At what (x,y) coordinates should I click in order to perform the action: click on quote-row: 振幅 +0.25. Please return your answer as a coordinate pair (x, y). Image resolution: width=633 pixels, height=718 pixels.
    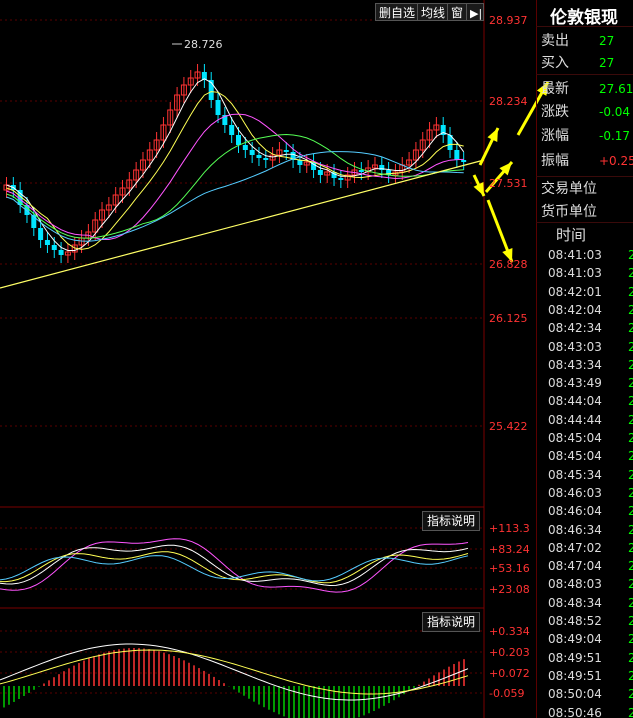
    Looking at the image, I should click on (587, 161).